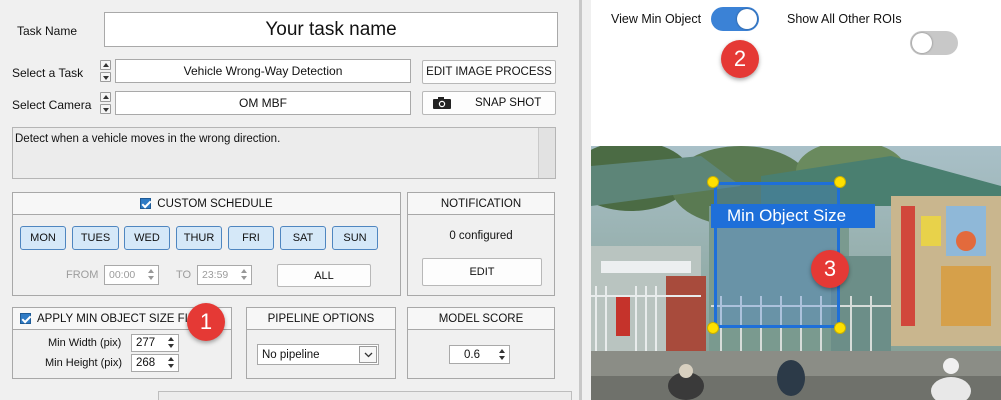  I want to click on snapshot-button: SNAP SHOT, so click(489, 103).